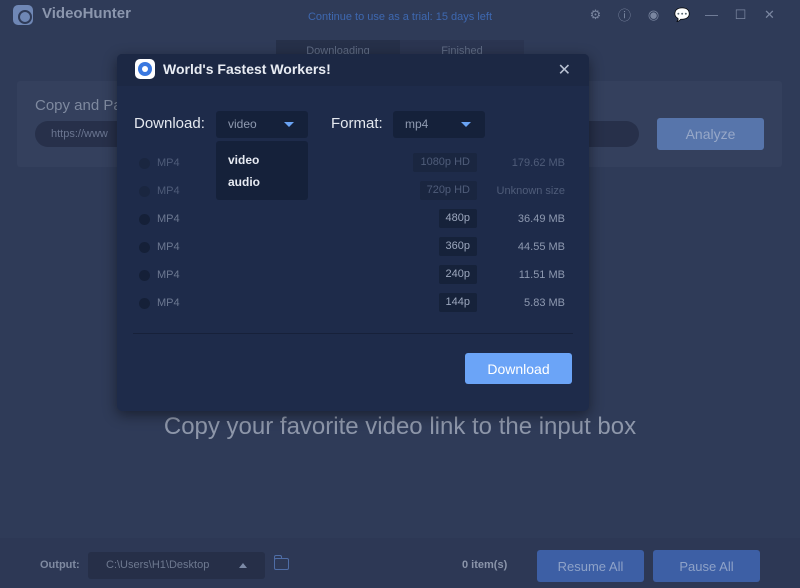  I want to click on format-value: mp4, so click(417, 124).